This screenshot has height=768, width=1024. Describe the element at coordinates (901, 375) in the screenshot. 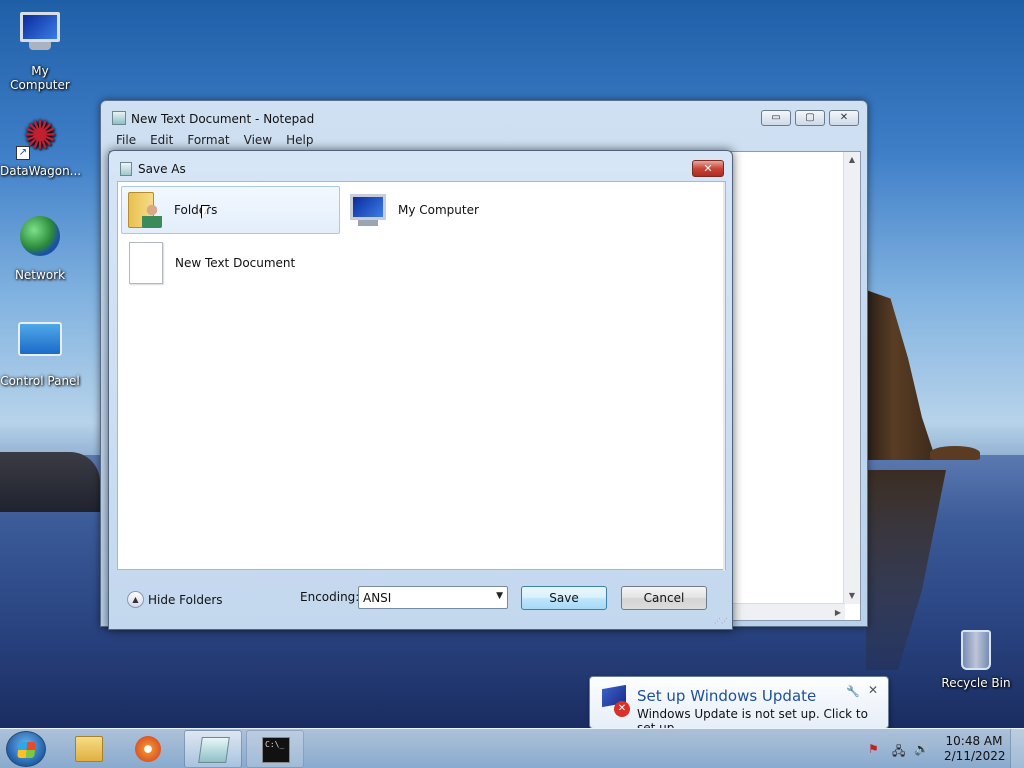

I see `wallpaper-cliff` at that location.